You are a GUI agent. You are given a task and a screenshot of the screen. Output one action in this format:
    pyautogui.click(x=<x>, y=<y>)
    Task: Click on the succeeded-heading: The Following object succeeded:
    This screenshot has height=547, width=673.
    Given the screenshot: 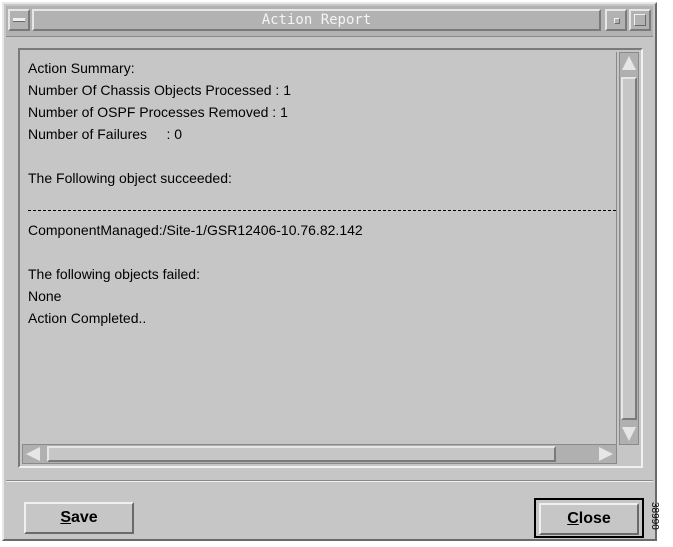 What is the action you would take?
    pyautogui.click(x=130, y=178)
    